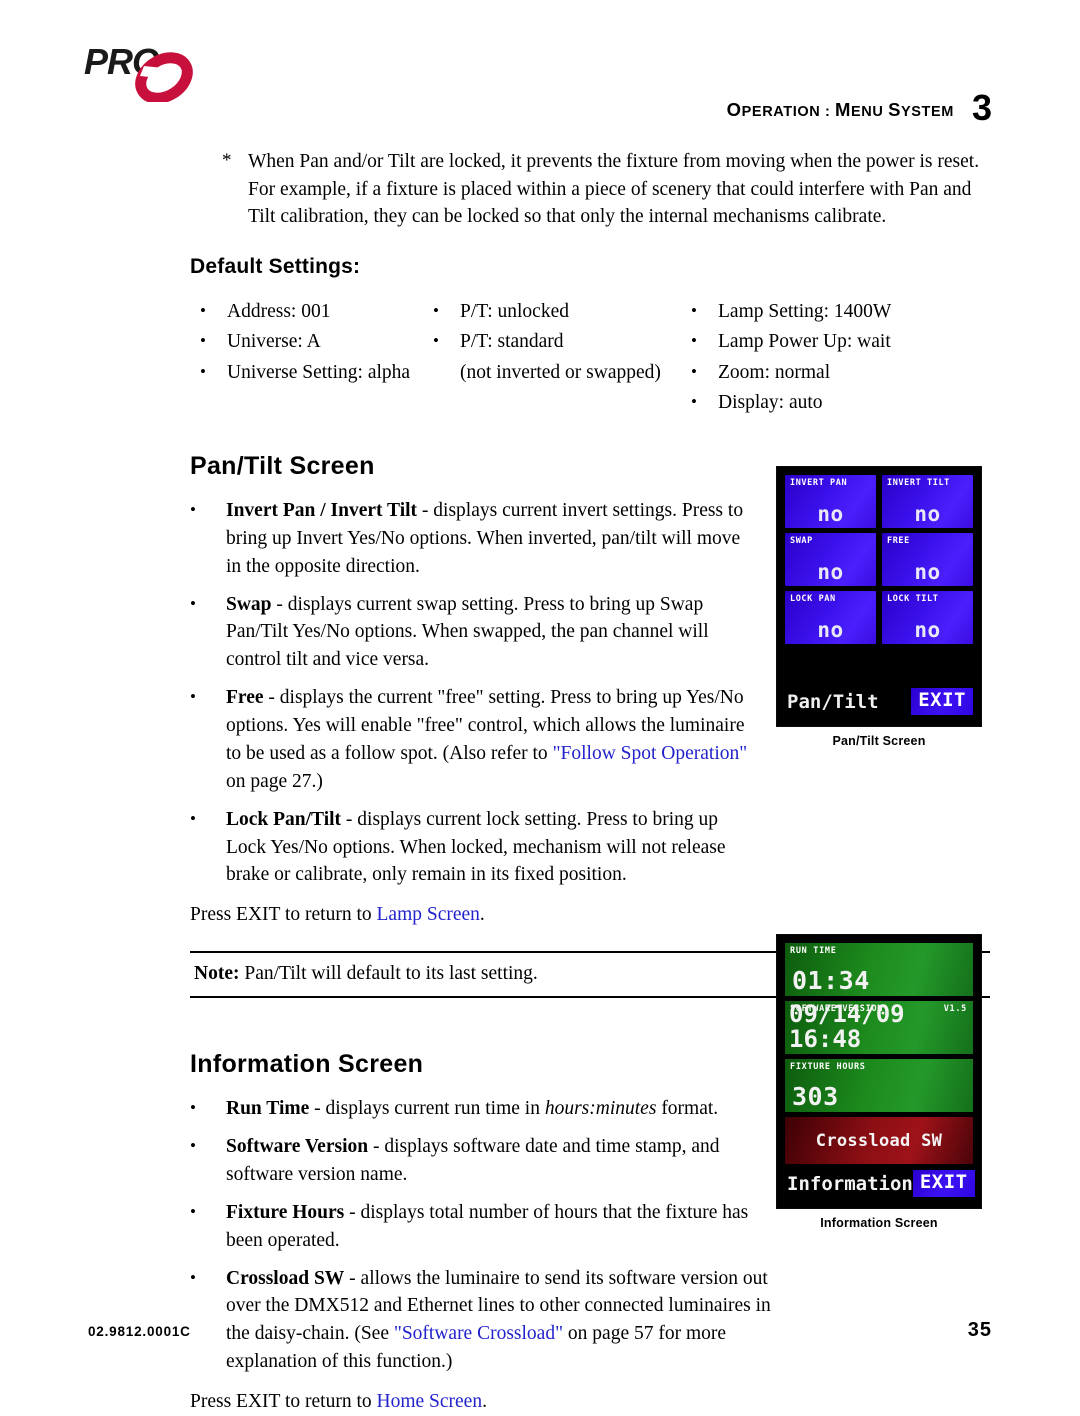  I want to click on list-item-lead: Lock Pan/Tilt, so click(284, 819).